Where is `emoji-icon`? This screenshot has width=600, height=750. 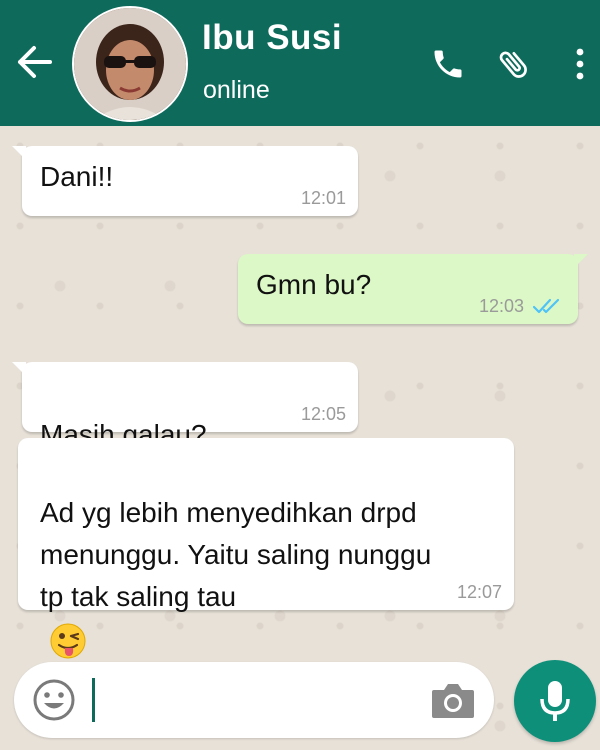 emoji-icon is located at coordinates (54, 700).